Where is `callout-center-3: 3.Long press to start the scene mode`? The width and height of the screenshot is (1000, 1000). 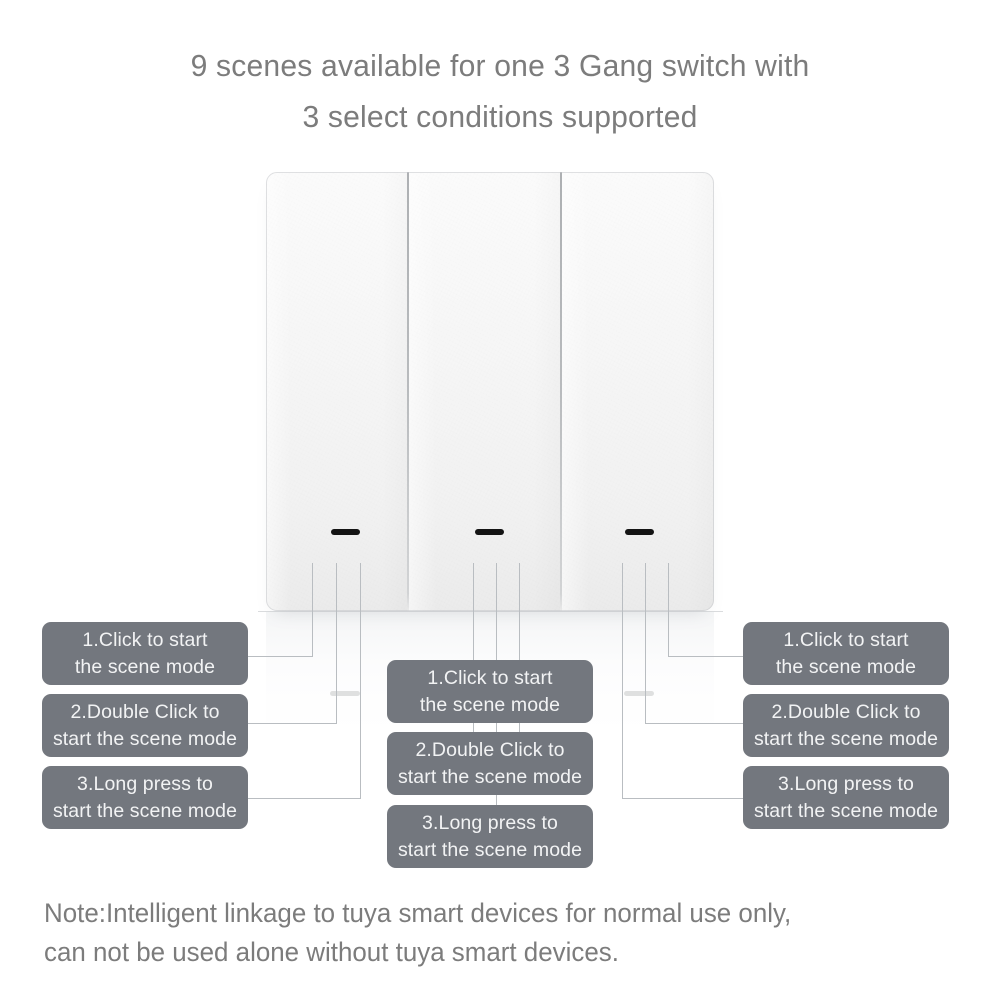 callout-center-3: 3.Long press to start the scene mode is located at coordinates (490, 836).